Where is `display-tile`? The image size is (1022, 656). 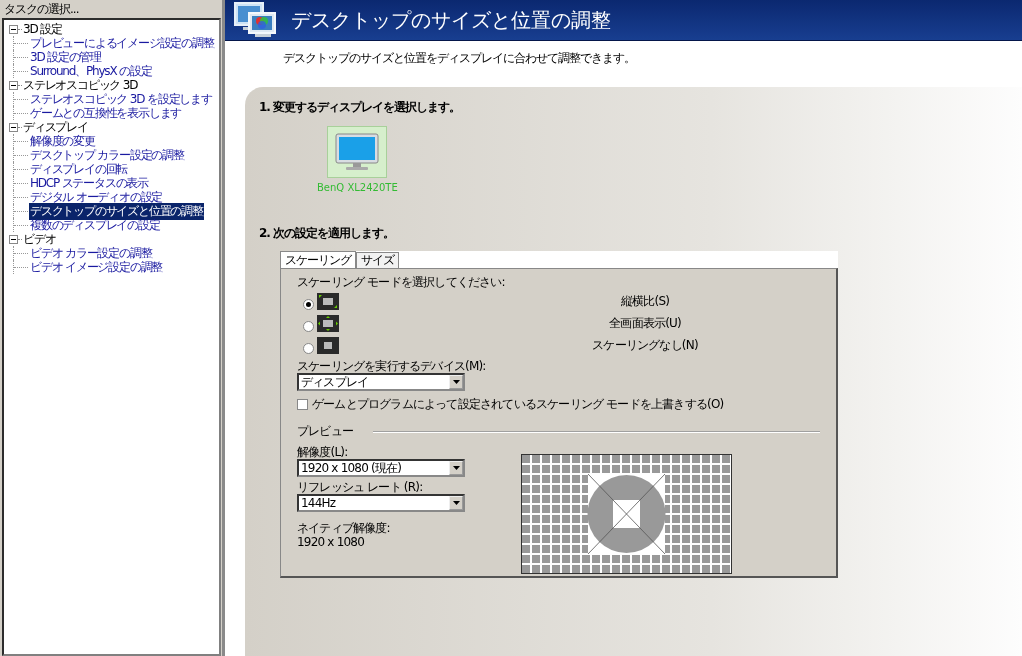 display-tile is located at coordinates (357, 152).